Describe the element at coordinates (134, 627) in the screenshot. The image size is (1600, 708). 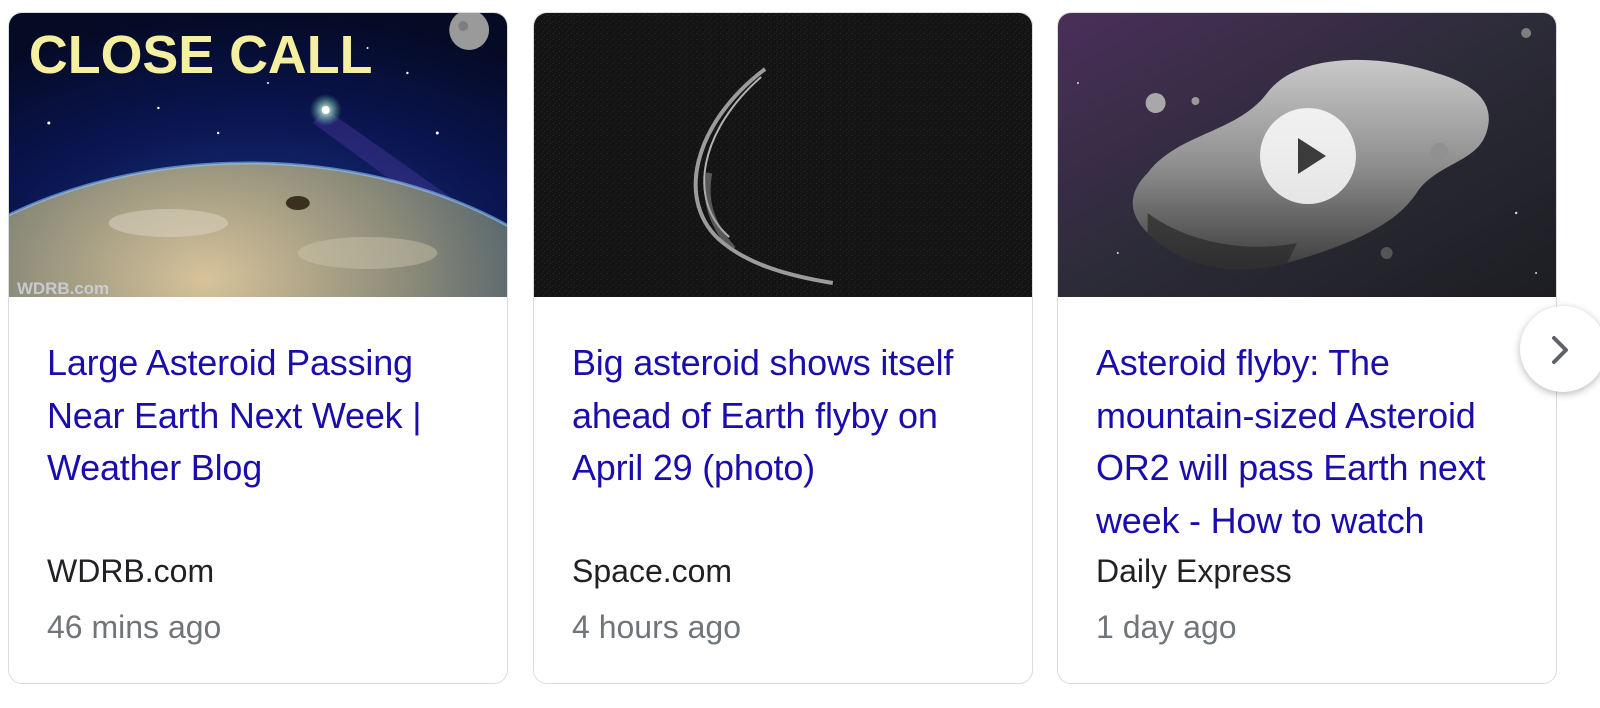
I see `news-time: 46 mins ago` at that location.